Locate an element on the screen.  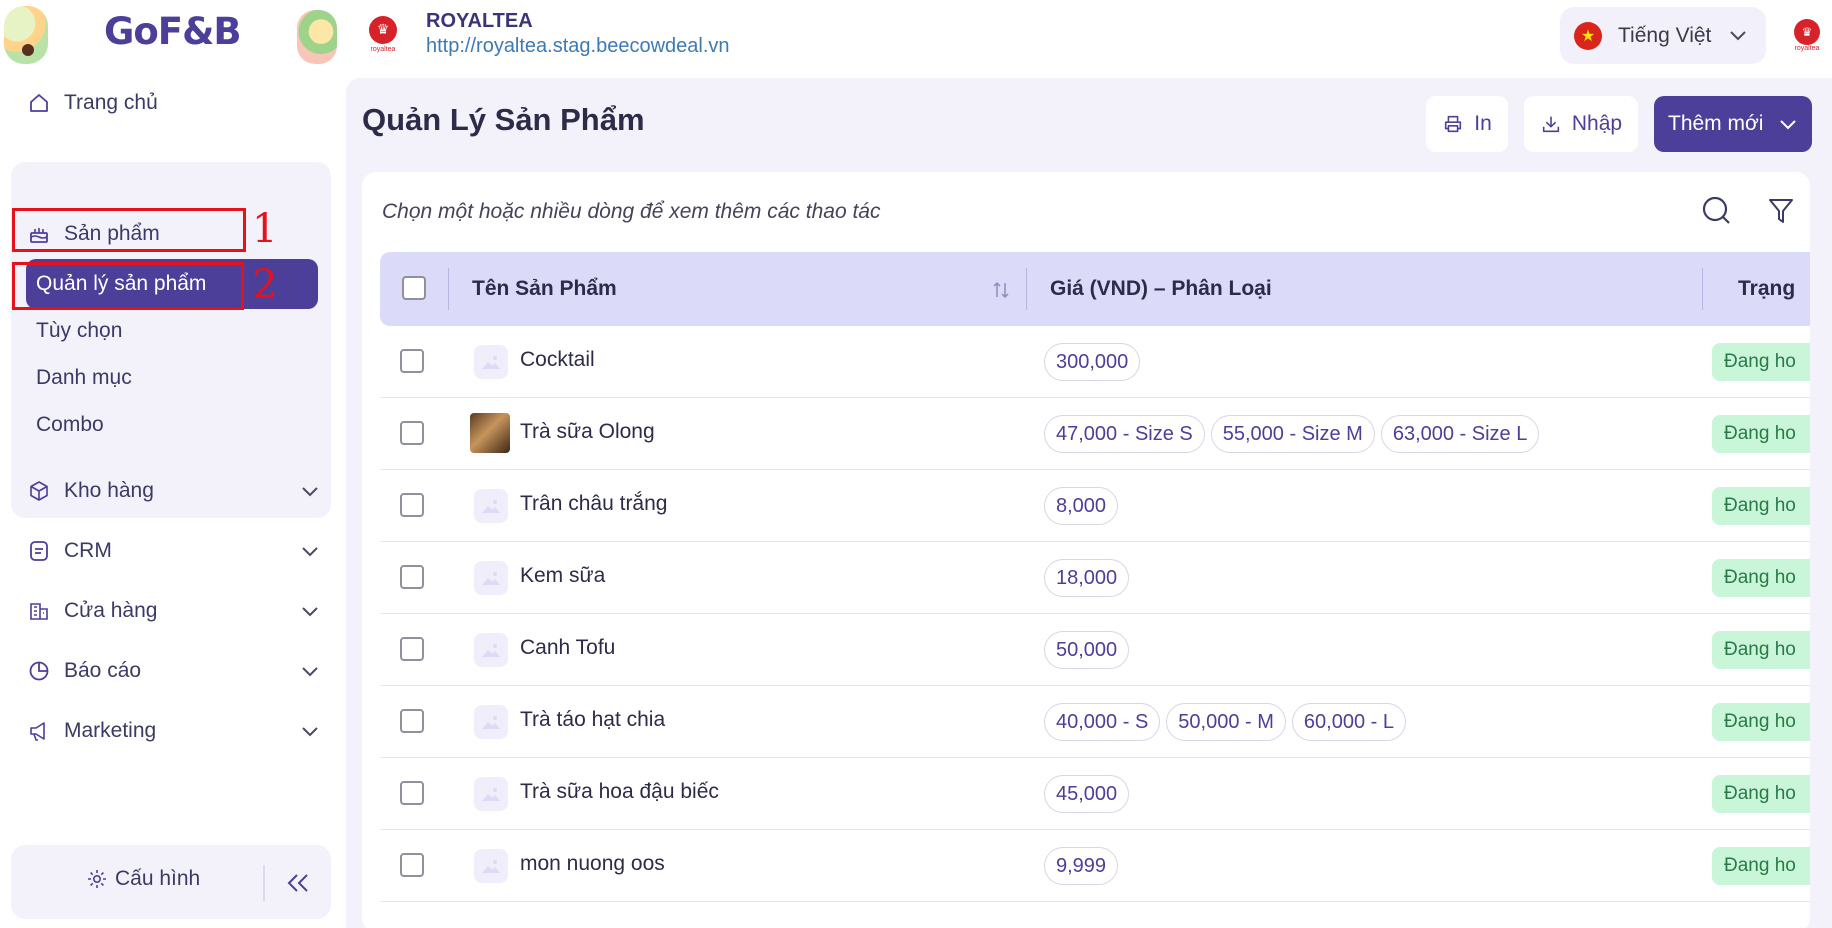
sidebar-item-label: Cửa hàng is located at coordinates (111, 610).